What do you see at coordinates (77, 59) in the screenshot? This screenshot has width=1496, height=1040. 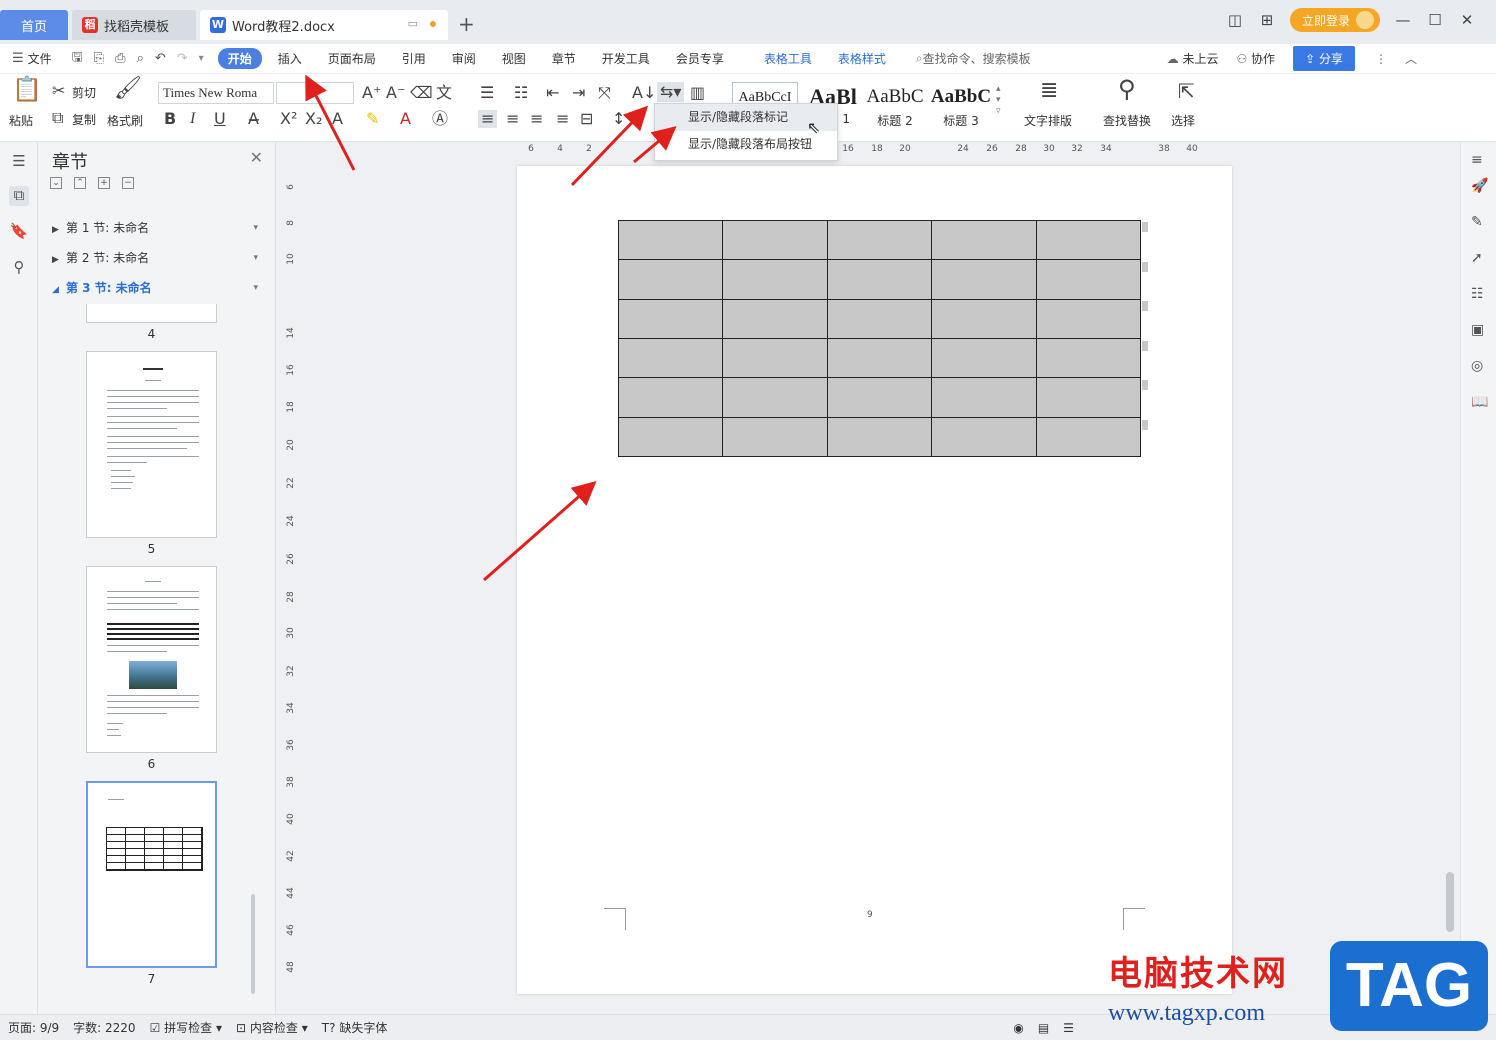 I see `save-icon: 🖫` at bounding box center [77, 59].